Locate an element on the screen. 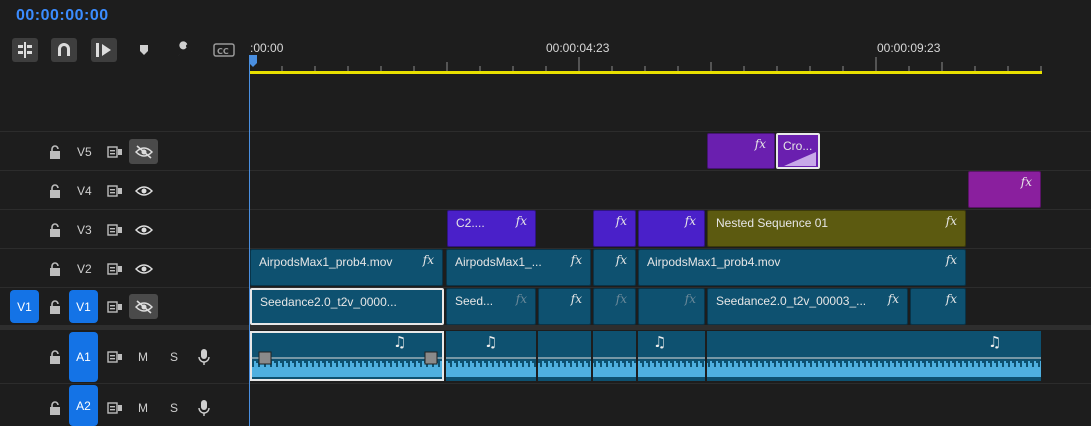 The height and width of the screenshot is (426, 1091). audio-clip-2: ♫ is located at coordinates (491, 356).